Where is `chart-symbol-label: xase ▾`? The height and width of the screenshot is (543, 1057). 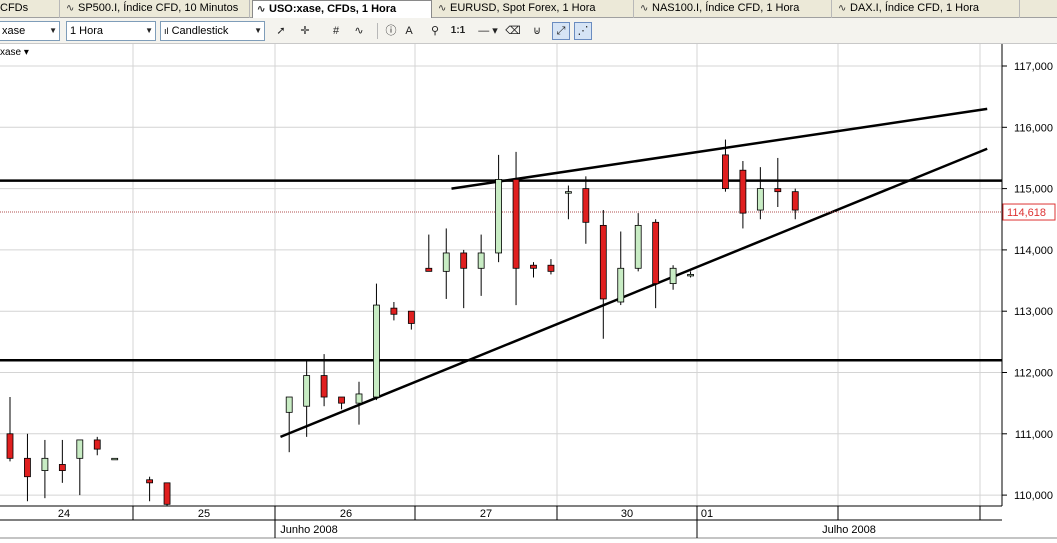
chart-symbol-label: xase ▾ is located at coordinates (14, 52).